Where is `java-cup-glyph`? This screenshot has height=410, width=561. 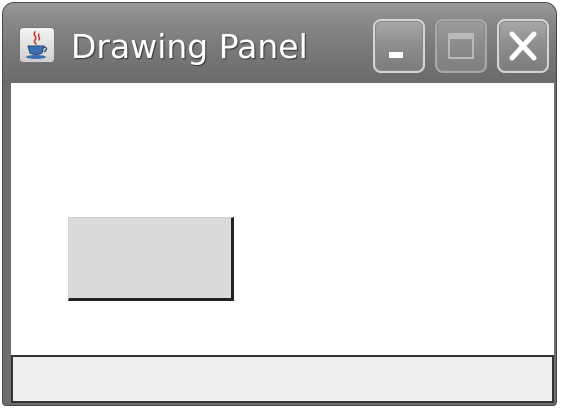
java-cup-glyph is located at coordinates (37, 45).